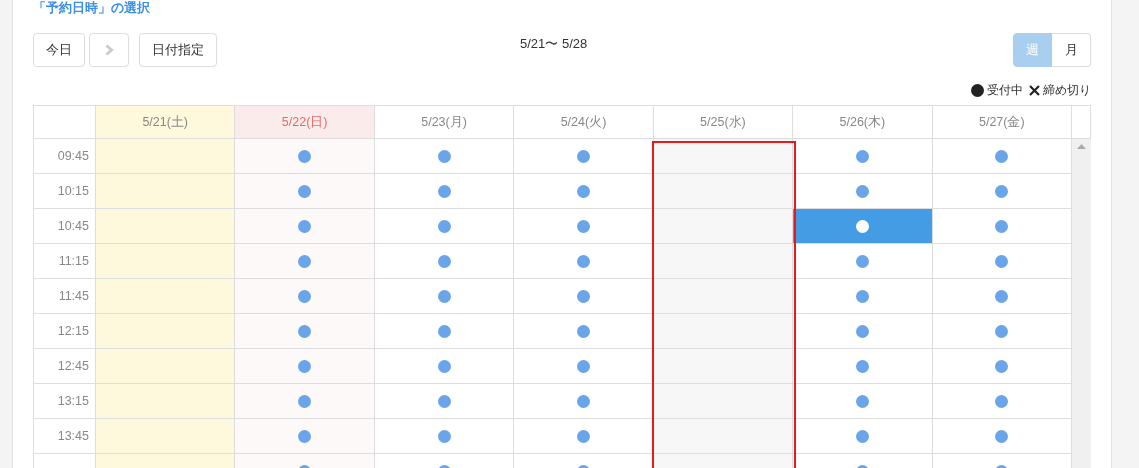 This screenshot has height=468, width=1139. Describe the element at coordinates (59, 50) in the screenshot. I see `today-button: 今日` at that location.